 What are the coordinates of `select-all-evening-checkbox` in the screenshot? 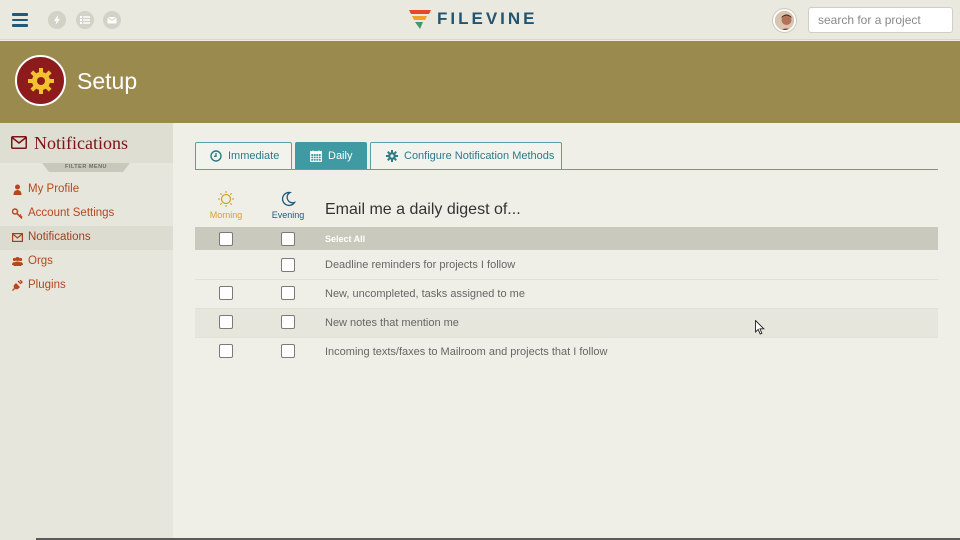 It's located at (288, 239).